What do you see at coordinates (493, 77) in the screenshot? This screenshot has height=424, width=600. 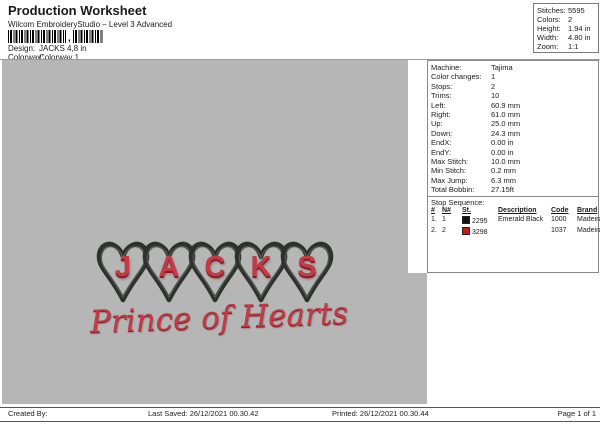 I see `machine-spec-value: 1` at bounding box center [493, 77].